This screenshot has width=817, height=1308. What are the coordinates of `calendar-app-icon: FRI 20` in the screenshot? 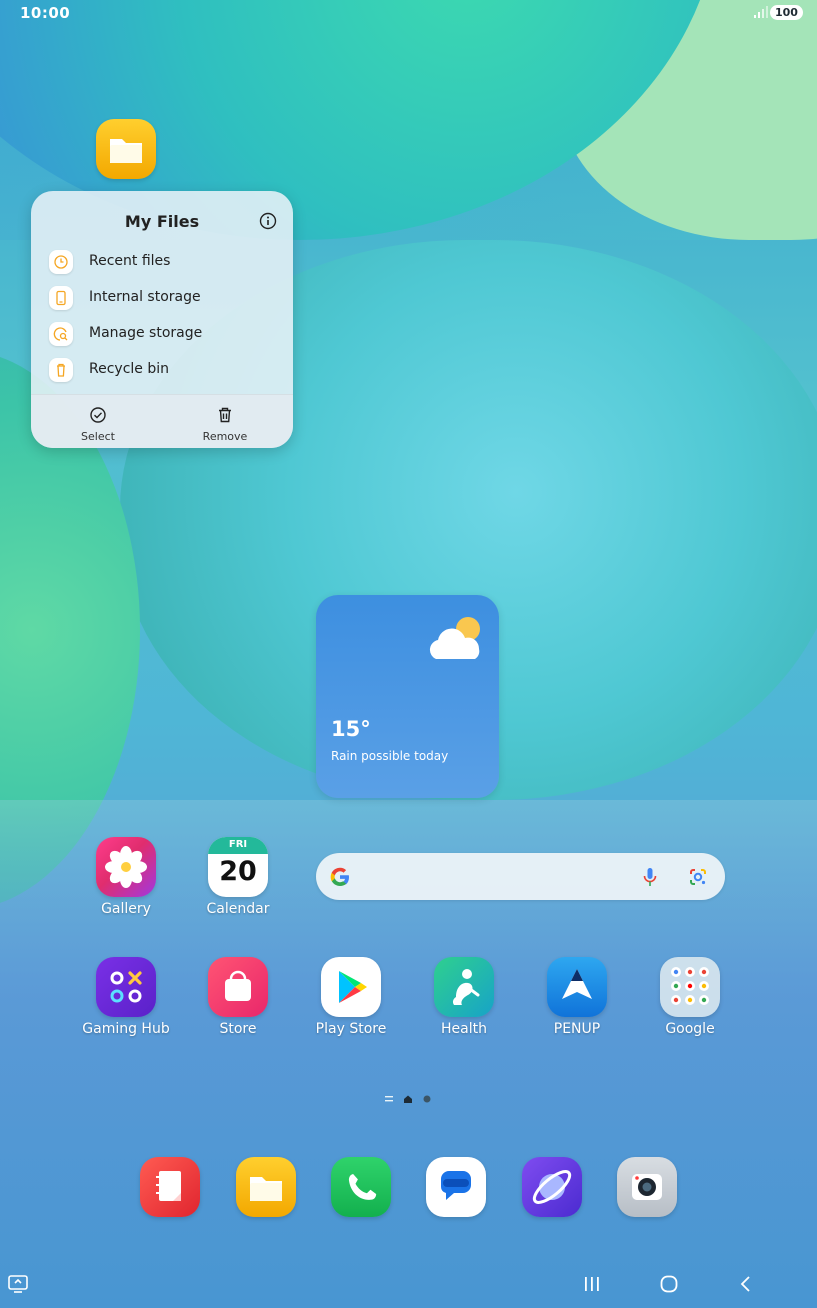 It's located at (238, 867).